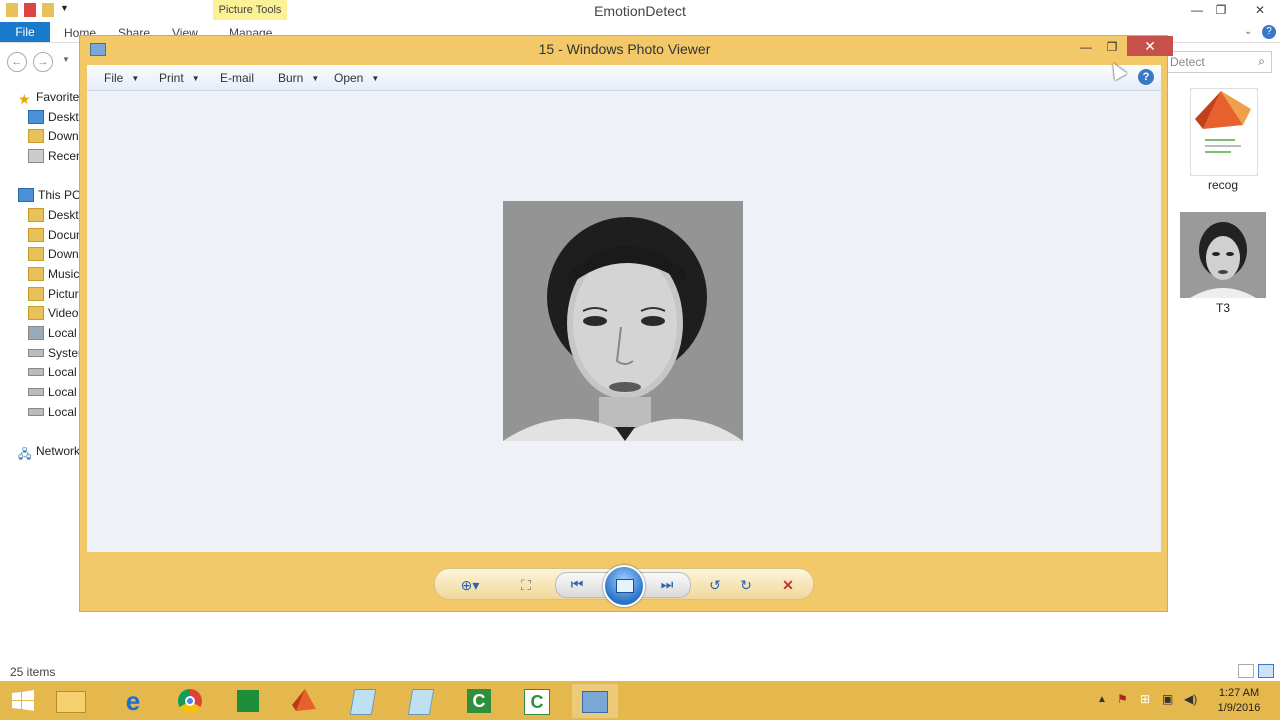 This screenshot has height=724, width=1280. Describe the element at coordinates (788, 585) in the screenshot. I see `delete-icon: ✕` at that location.